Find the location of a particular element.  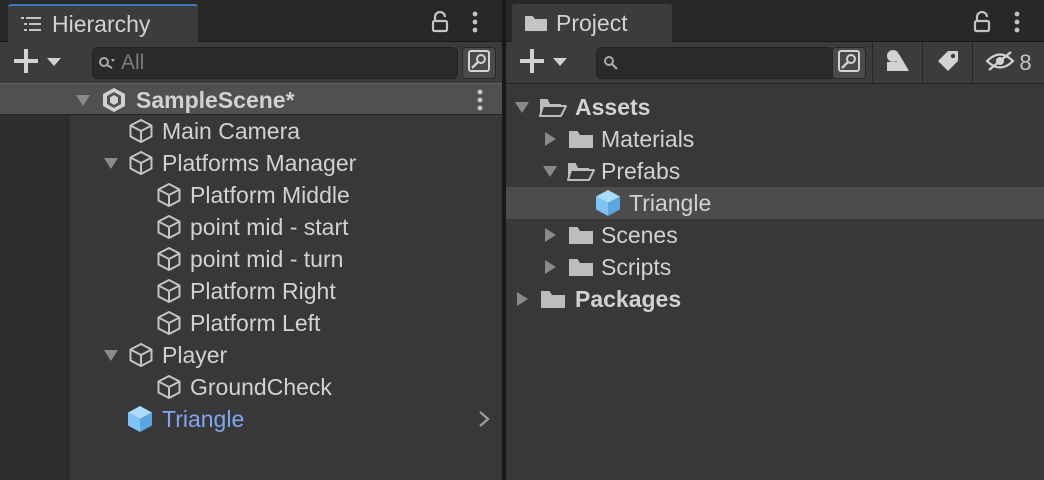

item-label: point mid - turn is located at coordinates (267, 259).